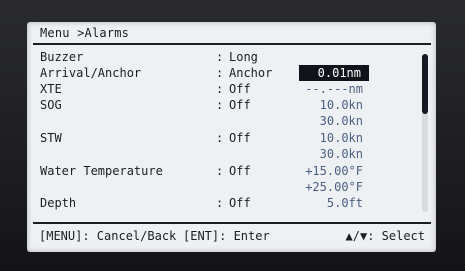  I want to click on title-bar: Menu >Alarms, so click(232, 34).